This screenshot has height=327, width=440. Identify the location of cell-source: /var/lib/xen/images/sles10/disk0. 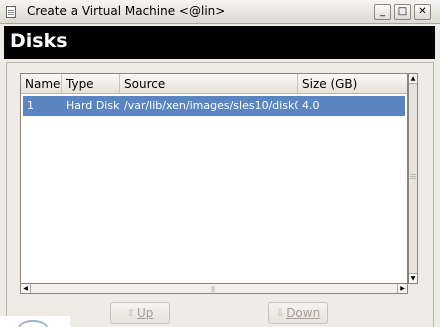
(211, 105).